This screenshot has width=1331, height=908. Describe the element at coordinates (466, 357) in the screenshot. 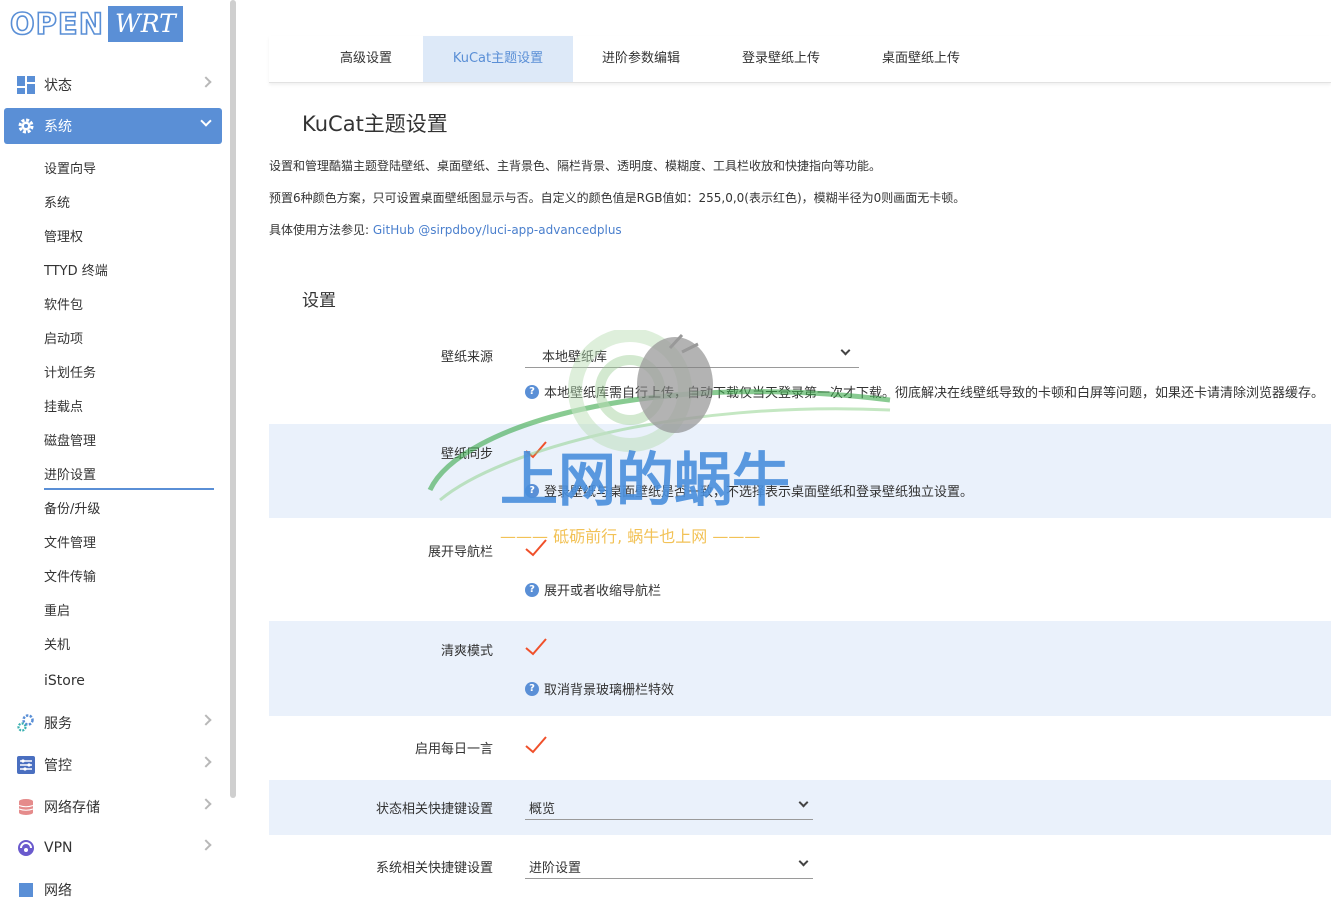

I see `wallpaper-source-label: 壁纸来源` at that location.